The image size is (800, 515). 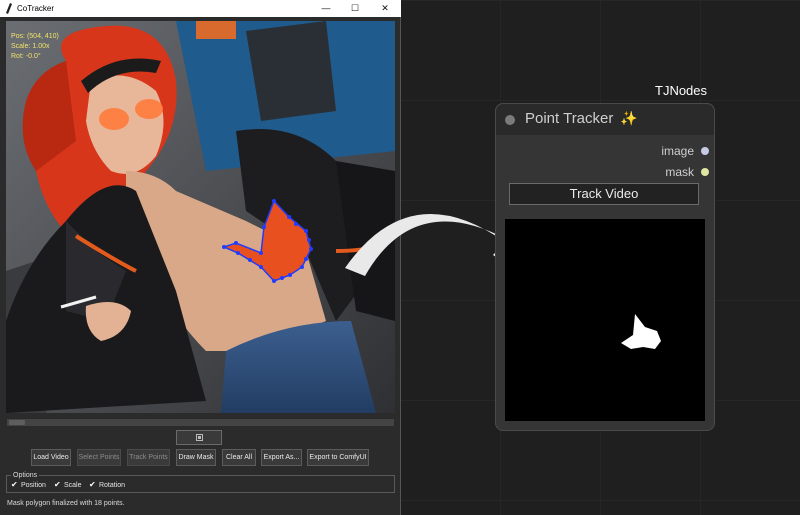 What do you see at coordinates (17, 422) in the screenshot?
I see `frame-slider-handle` at bounding box center [17, 422].